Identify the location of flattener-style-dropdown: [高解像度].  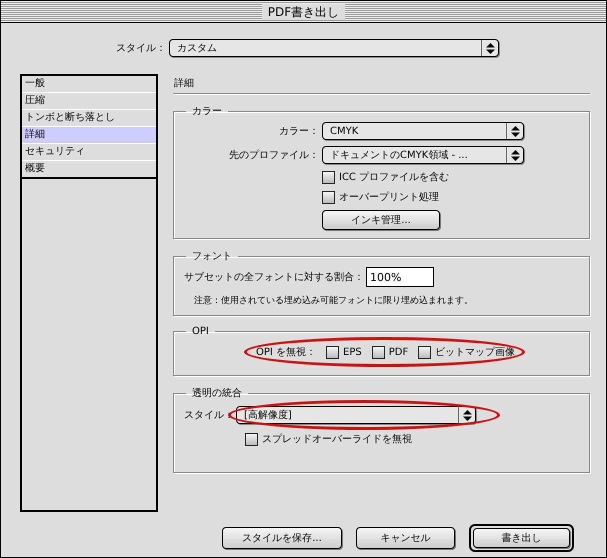
(356, 415).